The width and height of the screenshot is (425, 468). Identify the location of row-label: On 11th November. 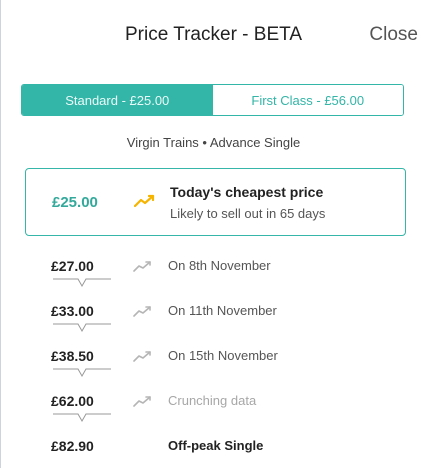
(222, 310).